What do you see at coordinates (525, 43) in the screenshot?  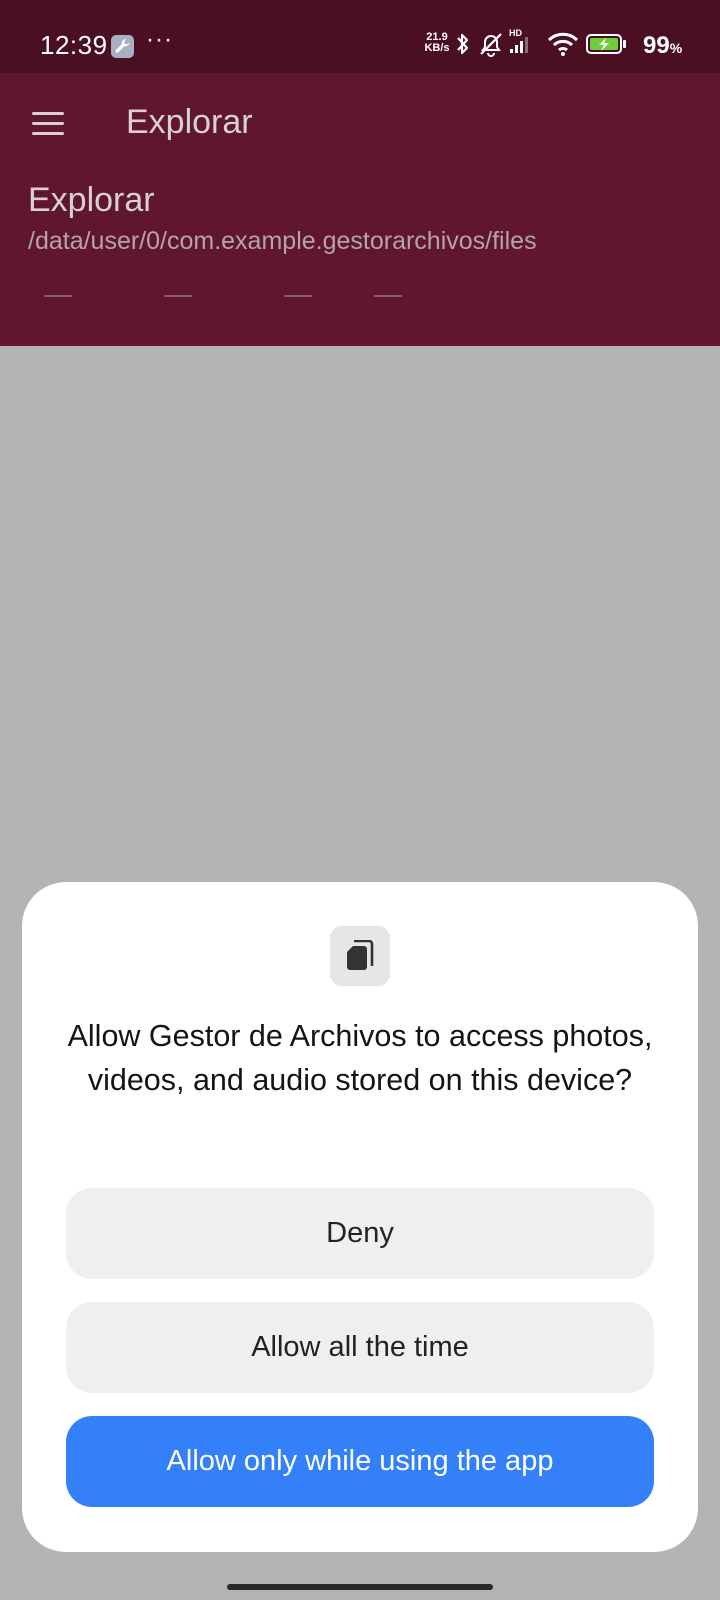 I see `signal-icon: HD` at bounding box center [525, 43].